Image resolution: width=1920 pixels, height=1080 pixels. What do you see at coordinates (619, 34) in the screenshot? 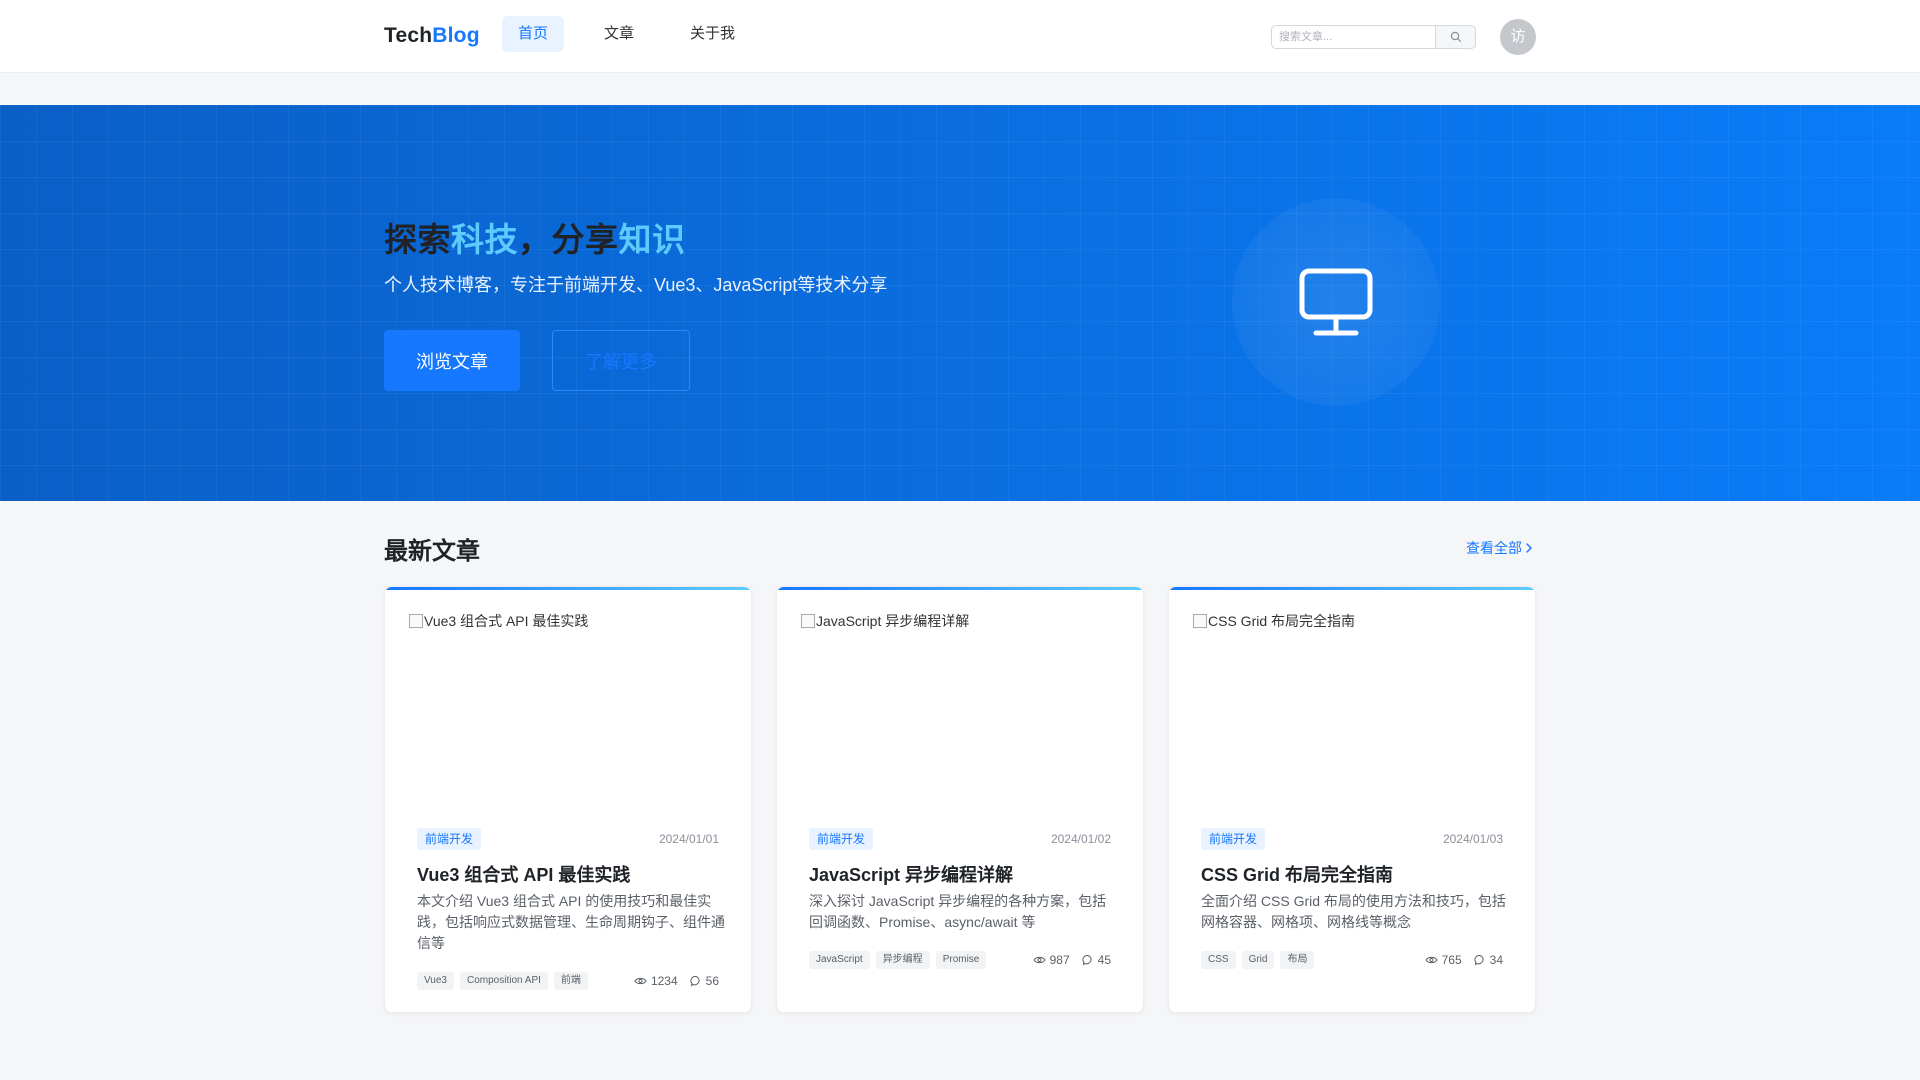
I see `nav-item-articles: 文章` at bounding box center [619, 34].